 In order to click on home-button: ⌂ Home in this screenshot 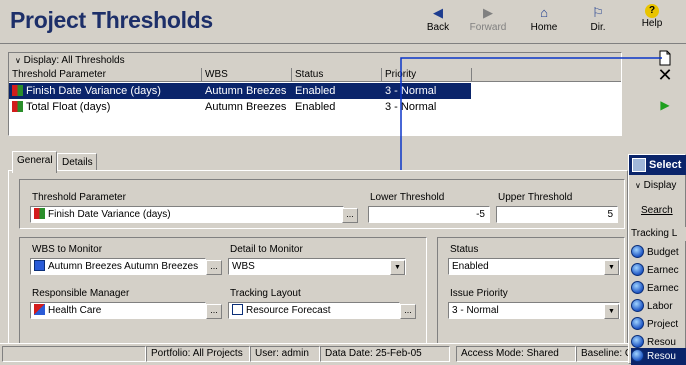, I will do `click(544, 22)`.